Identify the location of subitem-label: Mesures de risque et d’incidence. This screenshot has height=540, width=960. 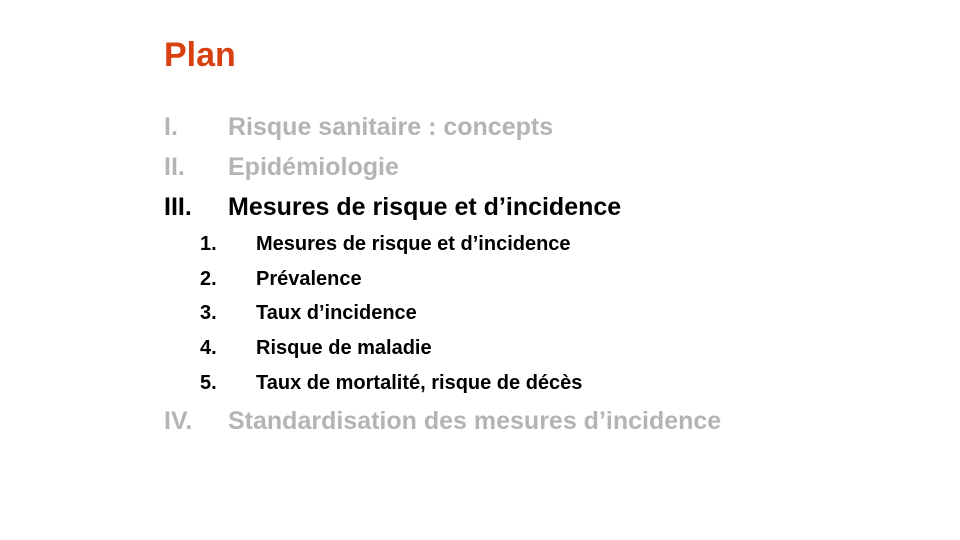
(413, 244).